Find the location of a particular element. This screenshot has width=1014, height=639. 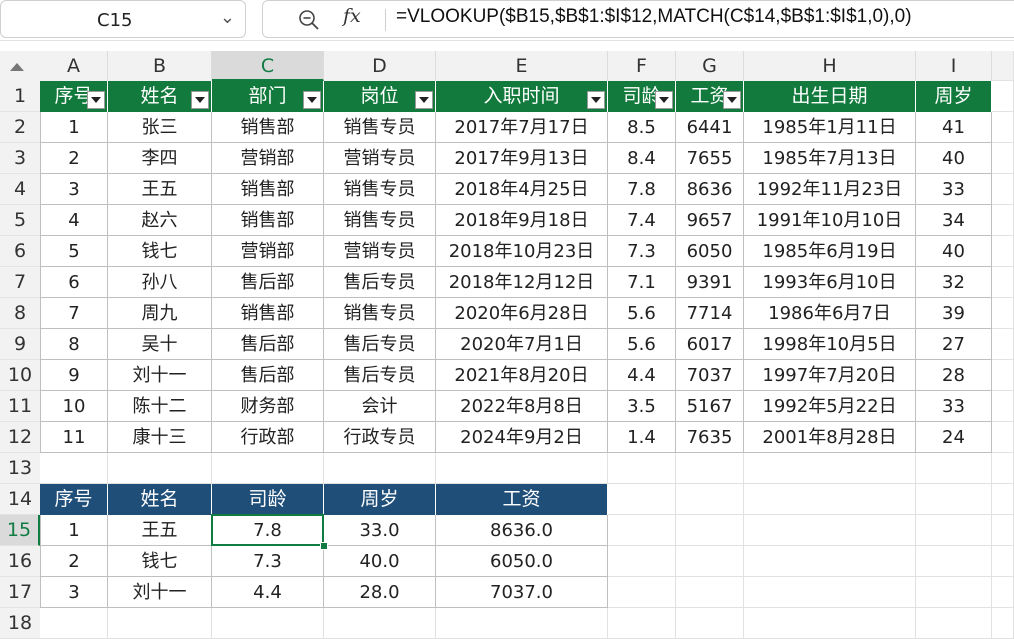

table1-data-cell: 售后专员 is located at coordinates (380, 375).